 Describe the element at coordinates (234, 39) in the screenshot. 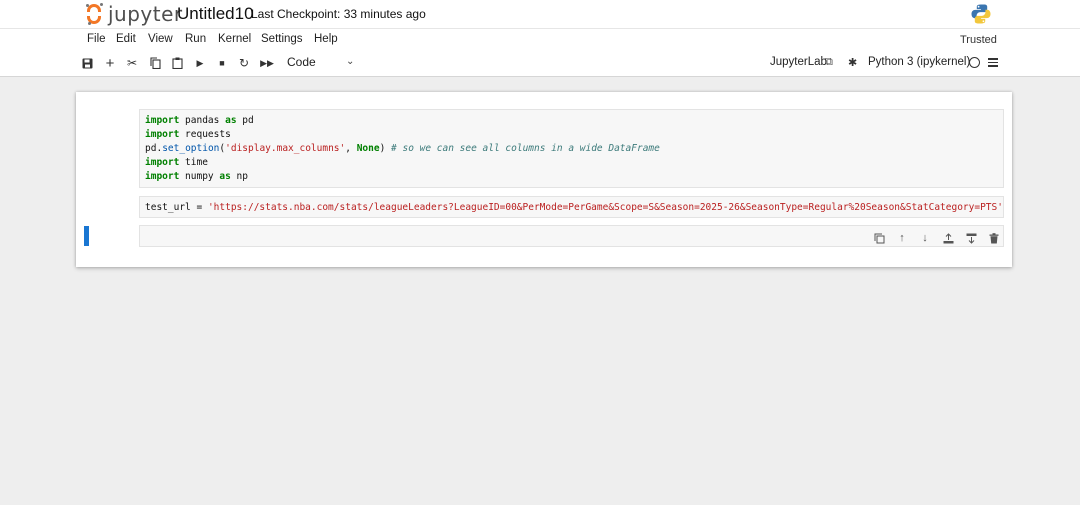

I see `menu-kernel: Kernel` at that location.